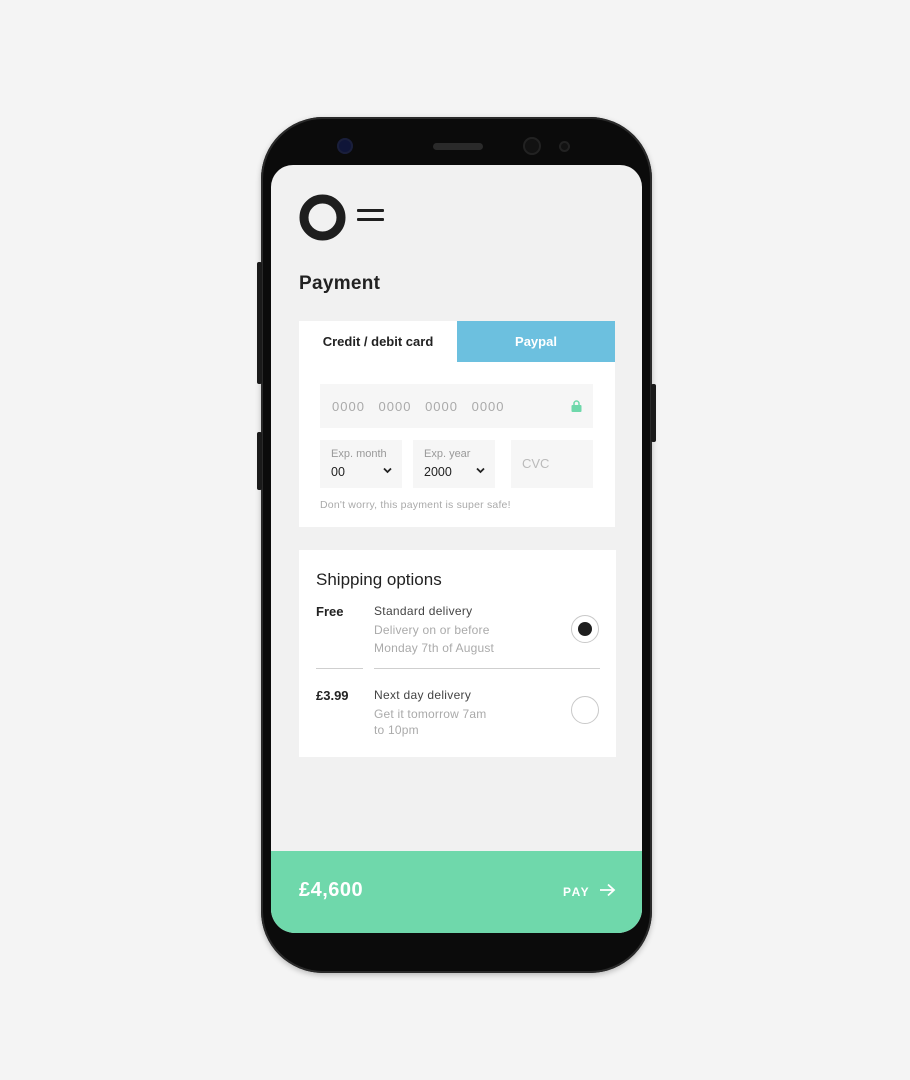 This screenshot has height=1080, width=910. Describe the element at coordinates (423, 611) in the screenshot. I see `option-name: Standard delivery` at that location.